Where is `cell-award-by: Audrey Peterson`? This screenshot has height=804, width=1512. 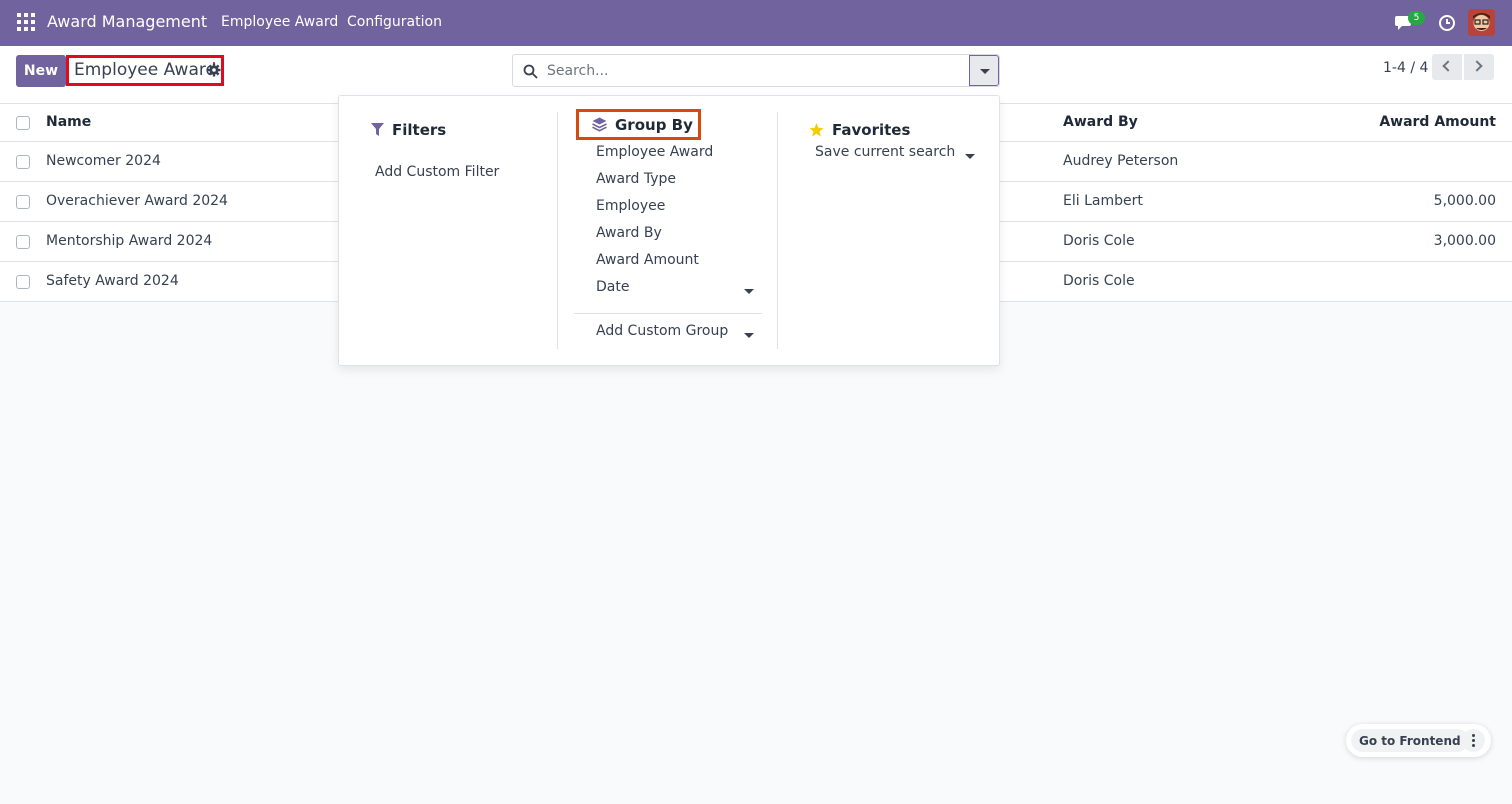 cell-award-by: Audrey Peterson is located at coordinates (1121, 161).